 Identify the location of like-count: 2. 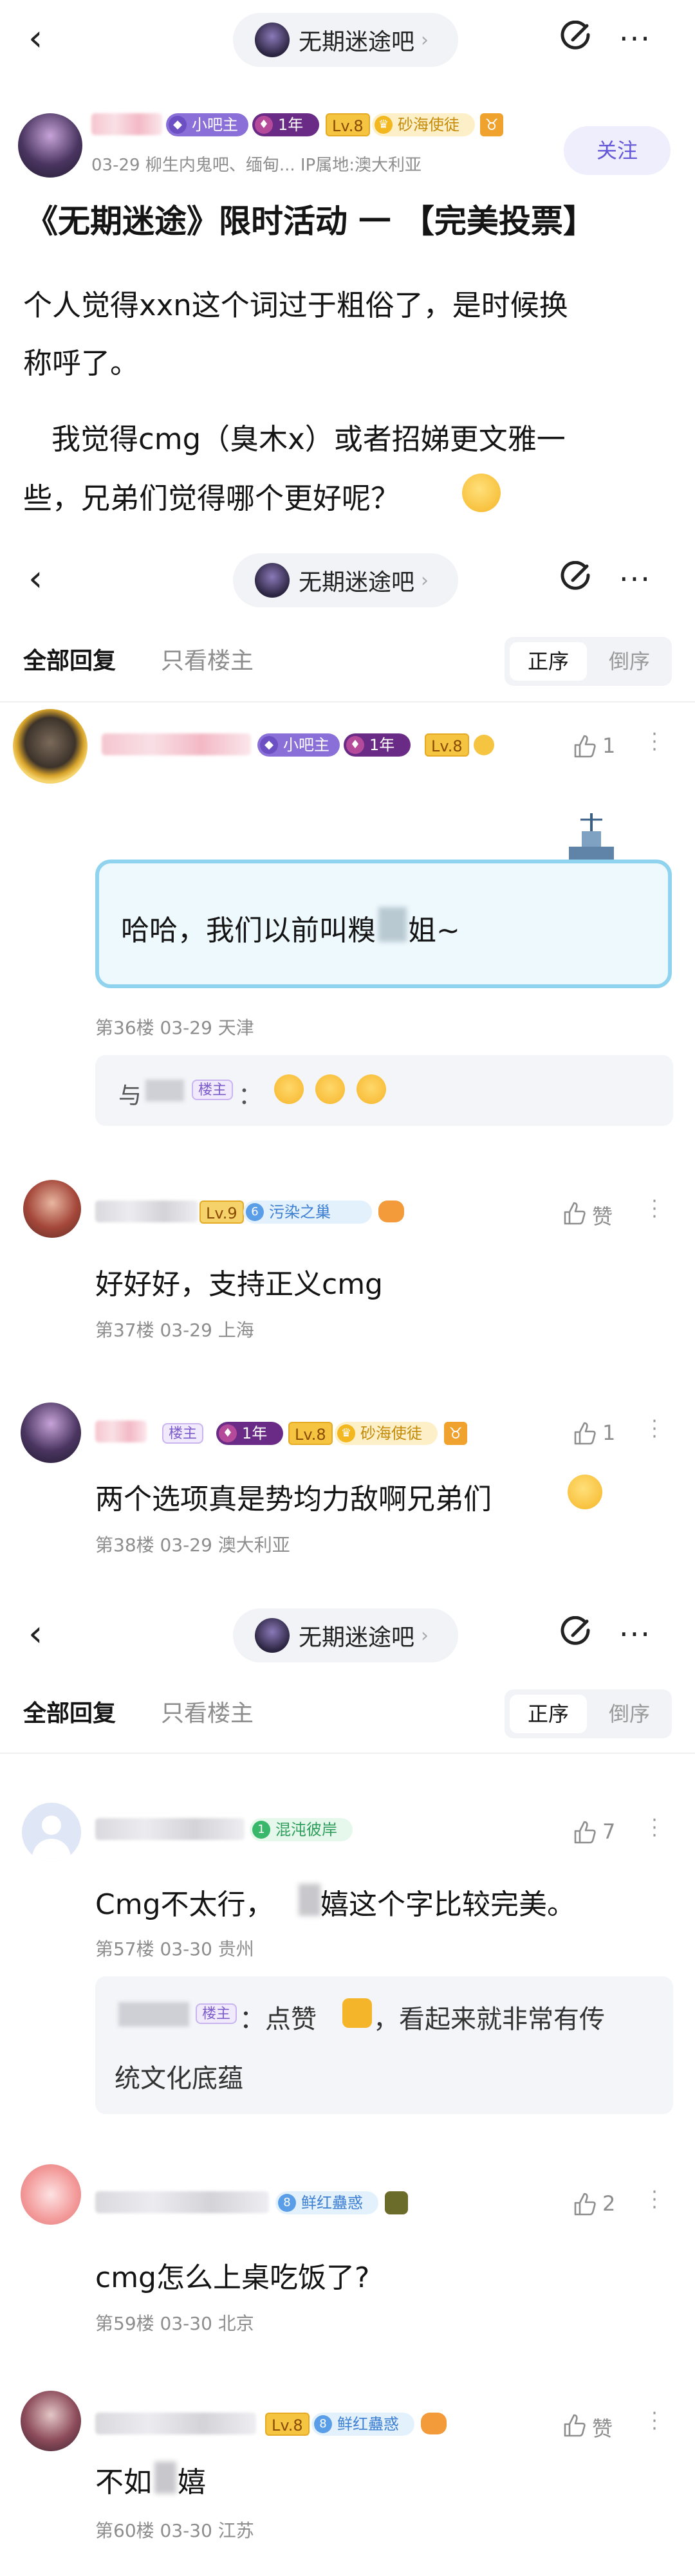
(609, 2203).